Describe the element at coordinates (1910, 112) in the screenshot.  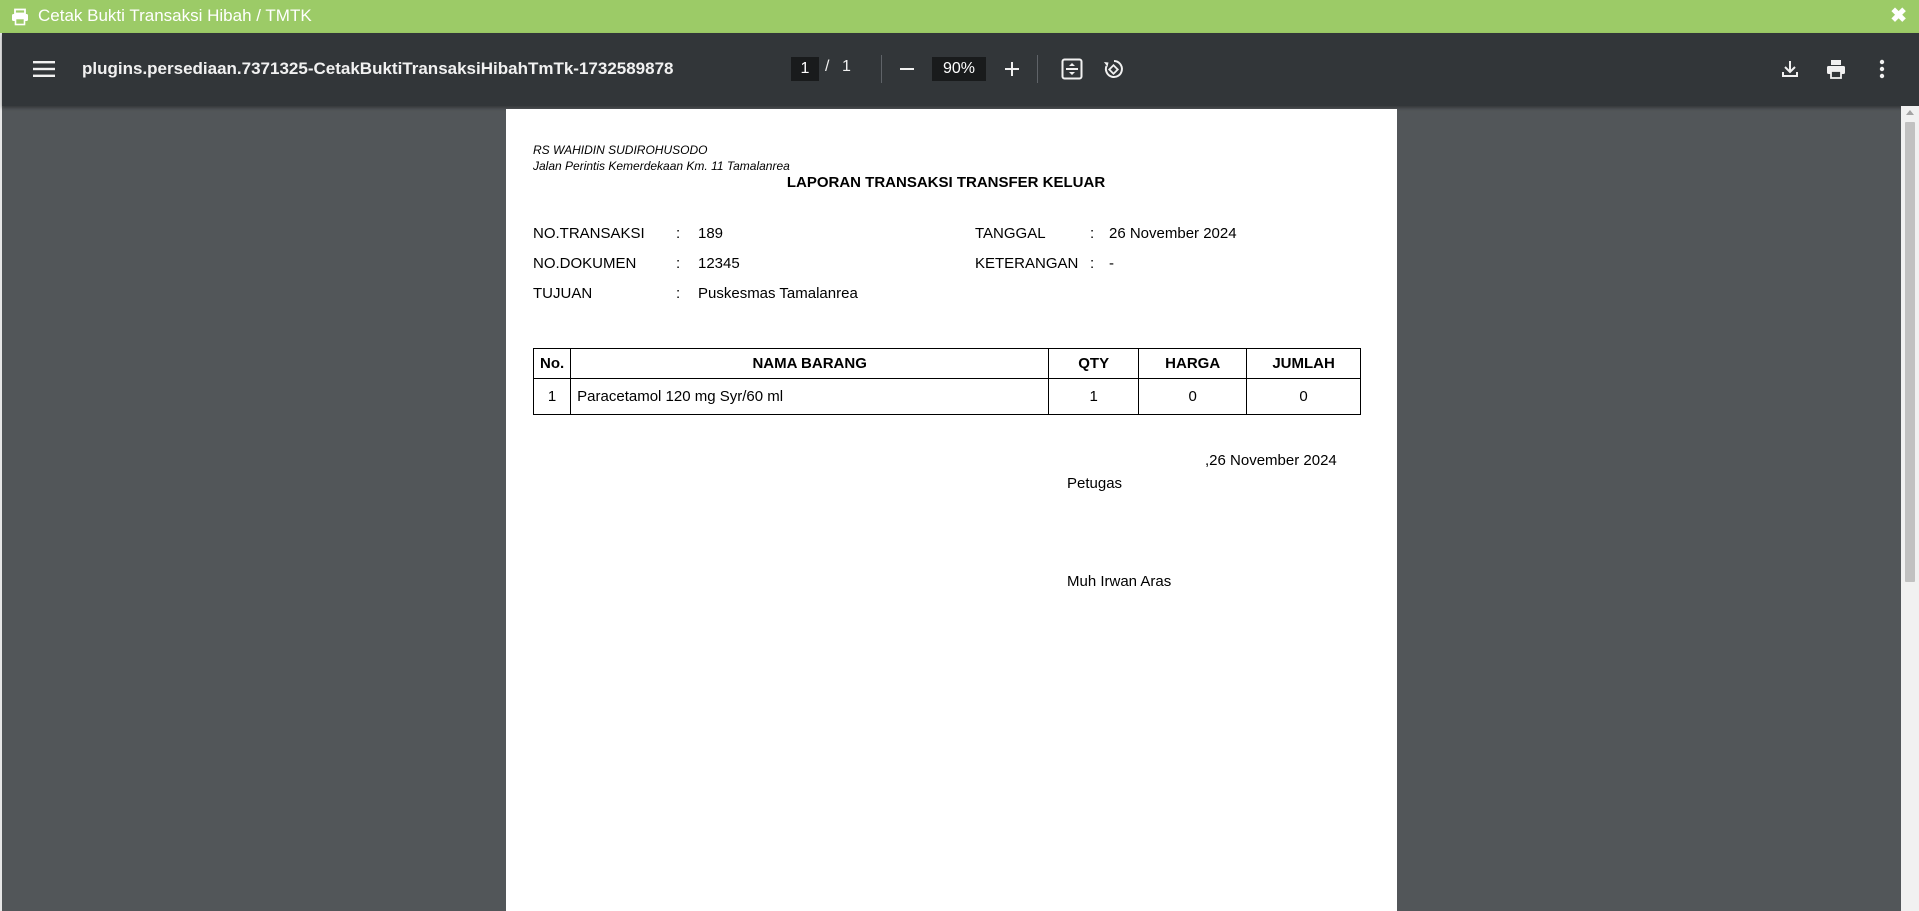
I see `scroll-up-arrow` at that location.